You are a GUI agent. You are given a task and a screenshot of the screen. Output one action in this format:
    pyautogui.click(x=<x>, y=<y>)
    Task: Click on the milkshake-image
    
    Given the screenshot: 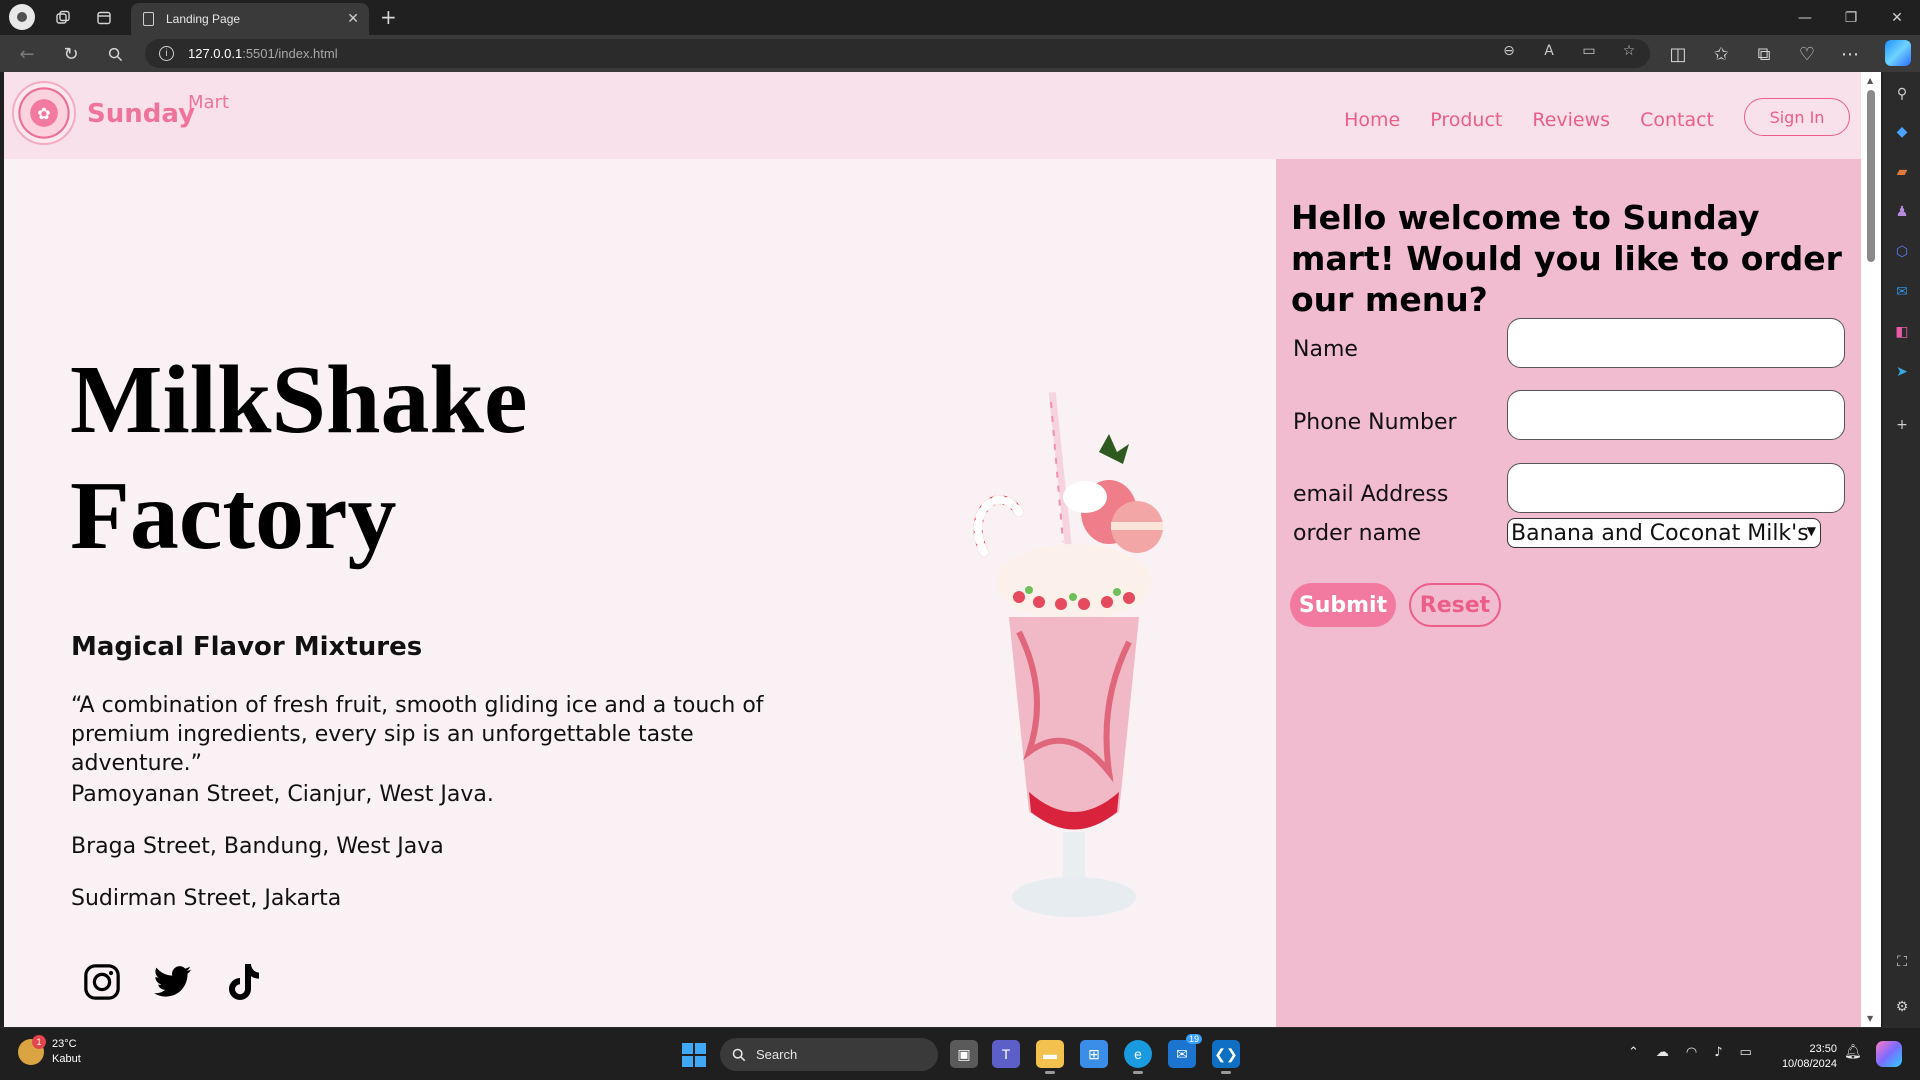 What is the action you would take?
    pyautogui.click(x=1068, y=654)
    